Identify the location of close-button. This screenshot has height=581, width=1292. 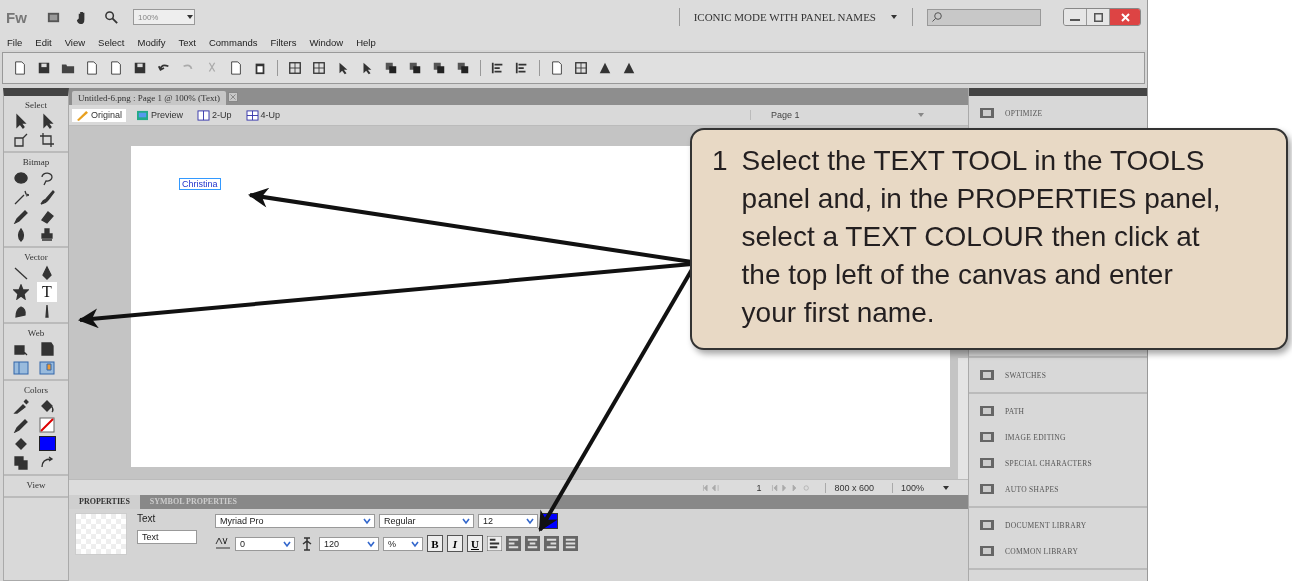
(1125, 17).